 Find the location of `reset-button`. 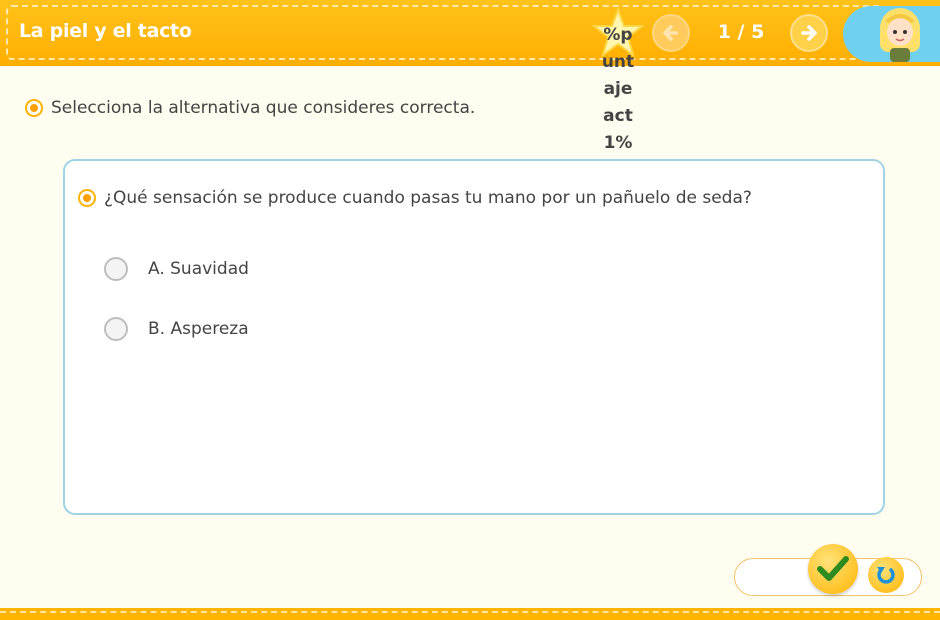

reset-button is located at coordinates (886, 575).